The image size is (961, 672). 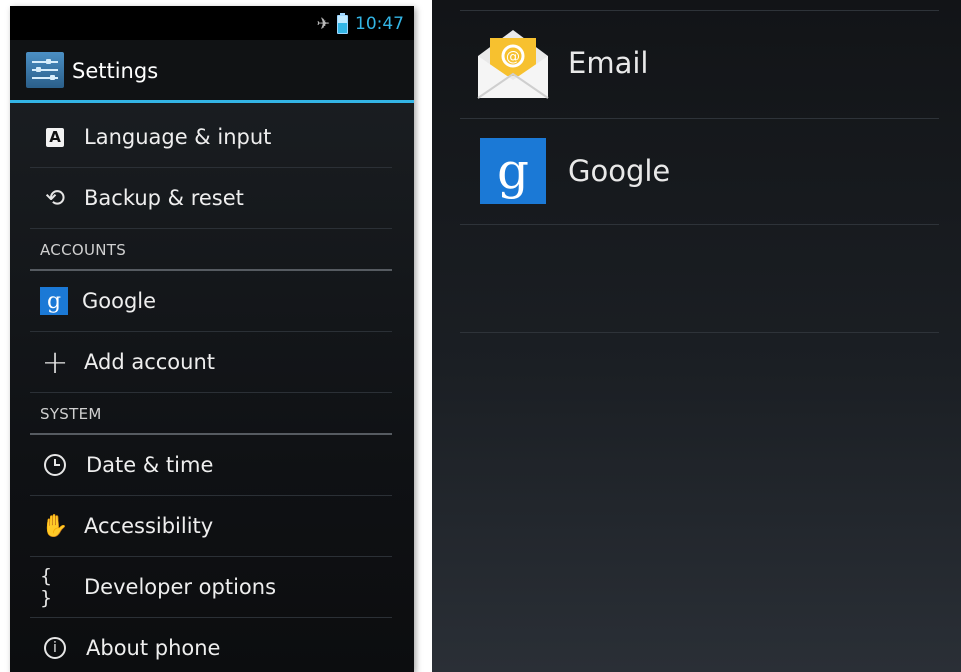 I want to click on airplane-icon: ✈, so click(x=323, y=23).